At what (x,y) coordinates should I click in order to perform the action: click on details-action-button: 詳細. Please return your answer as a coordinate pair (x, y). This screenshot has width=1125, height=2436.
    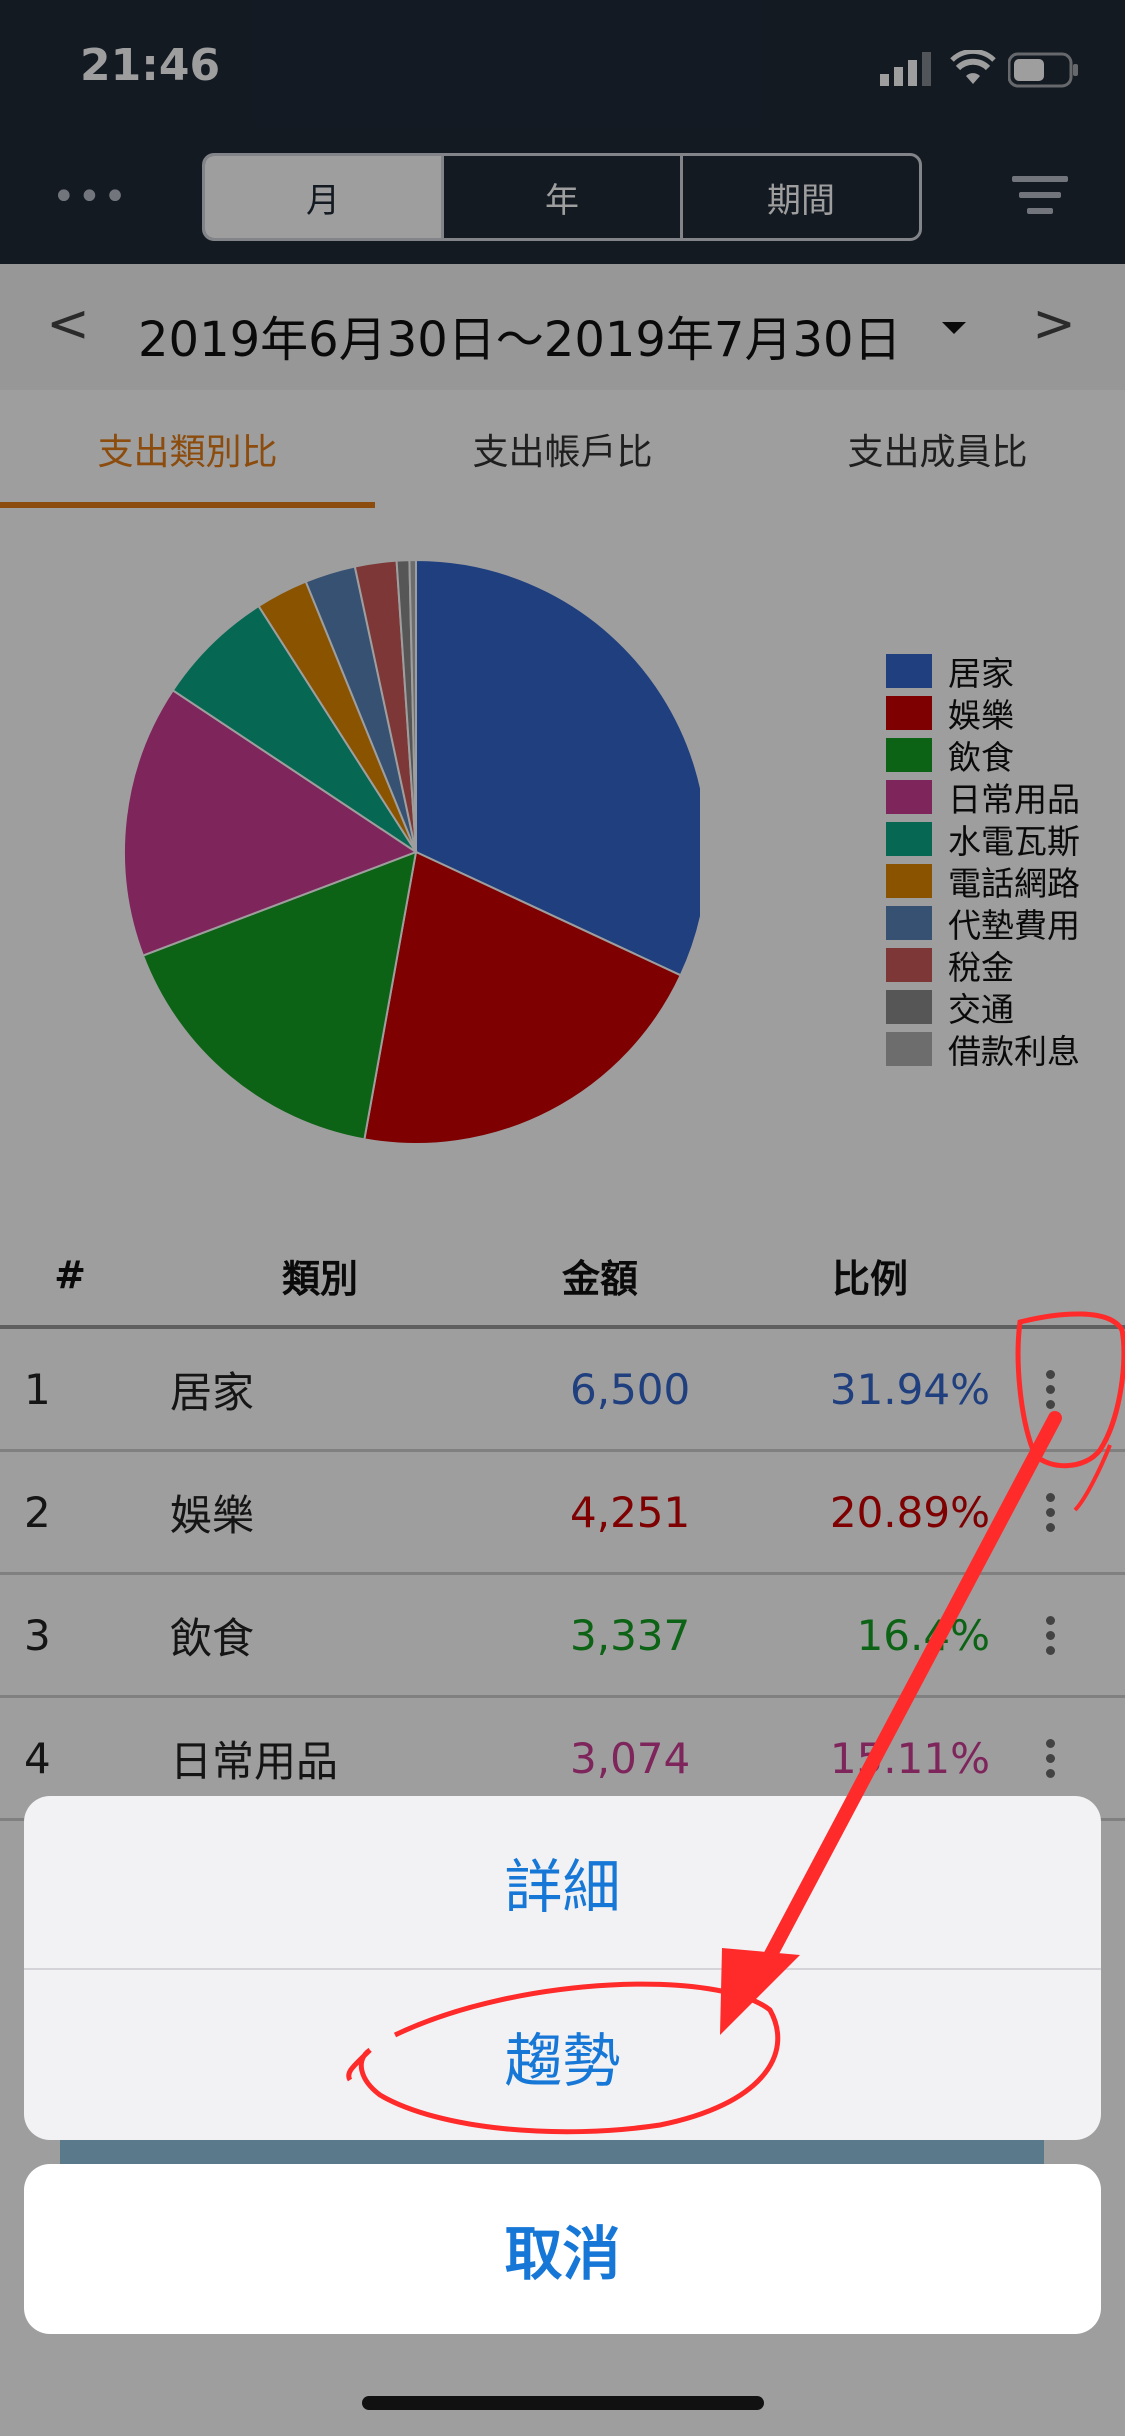
    Looking at the image, I should click on (562, 1882).